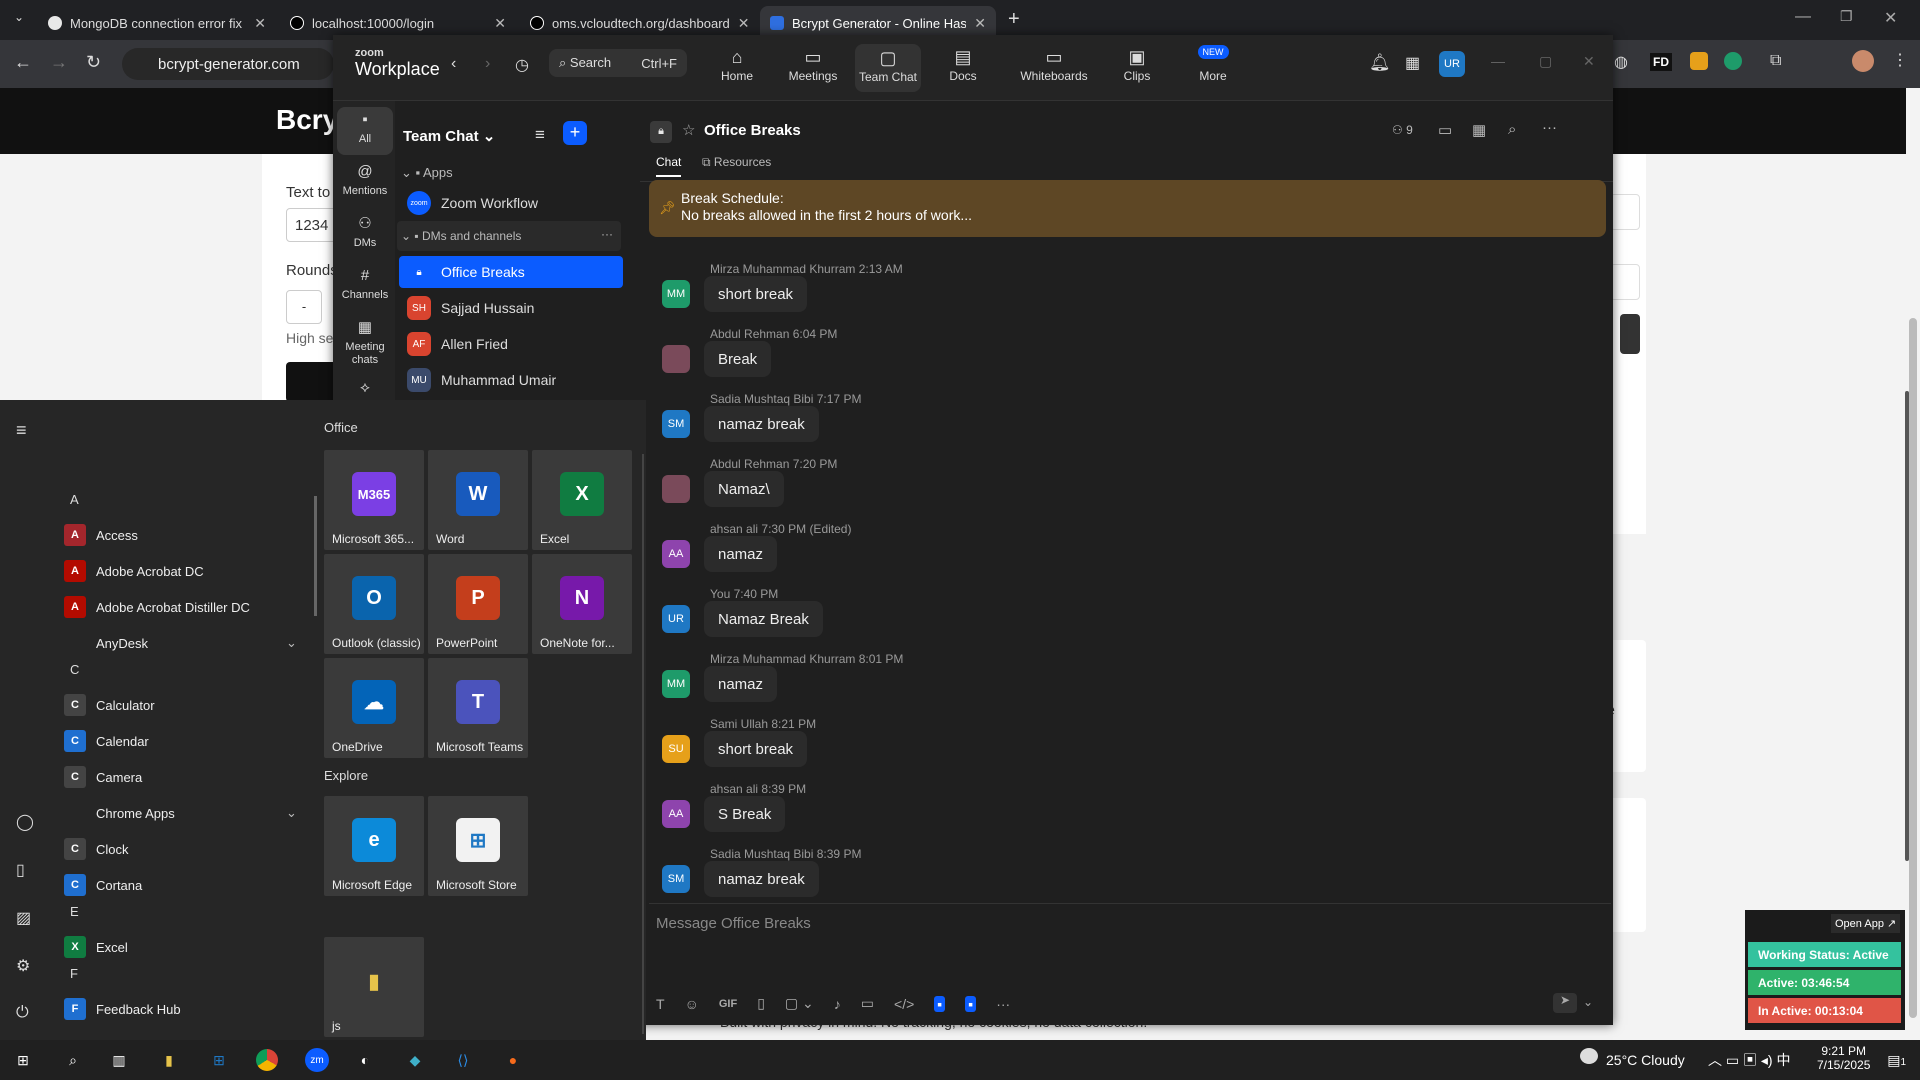 The width and height of the screenshot is (1920, 1080). Describe the element at coordinates (157, 23) in the screenshot. I see `tab-mongodb: MongoDB connection error fix ✕` at that location.